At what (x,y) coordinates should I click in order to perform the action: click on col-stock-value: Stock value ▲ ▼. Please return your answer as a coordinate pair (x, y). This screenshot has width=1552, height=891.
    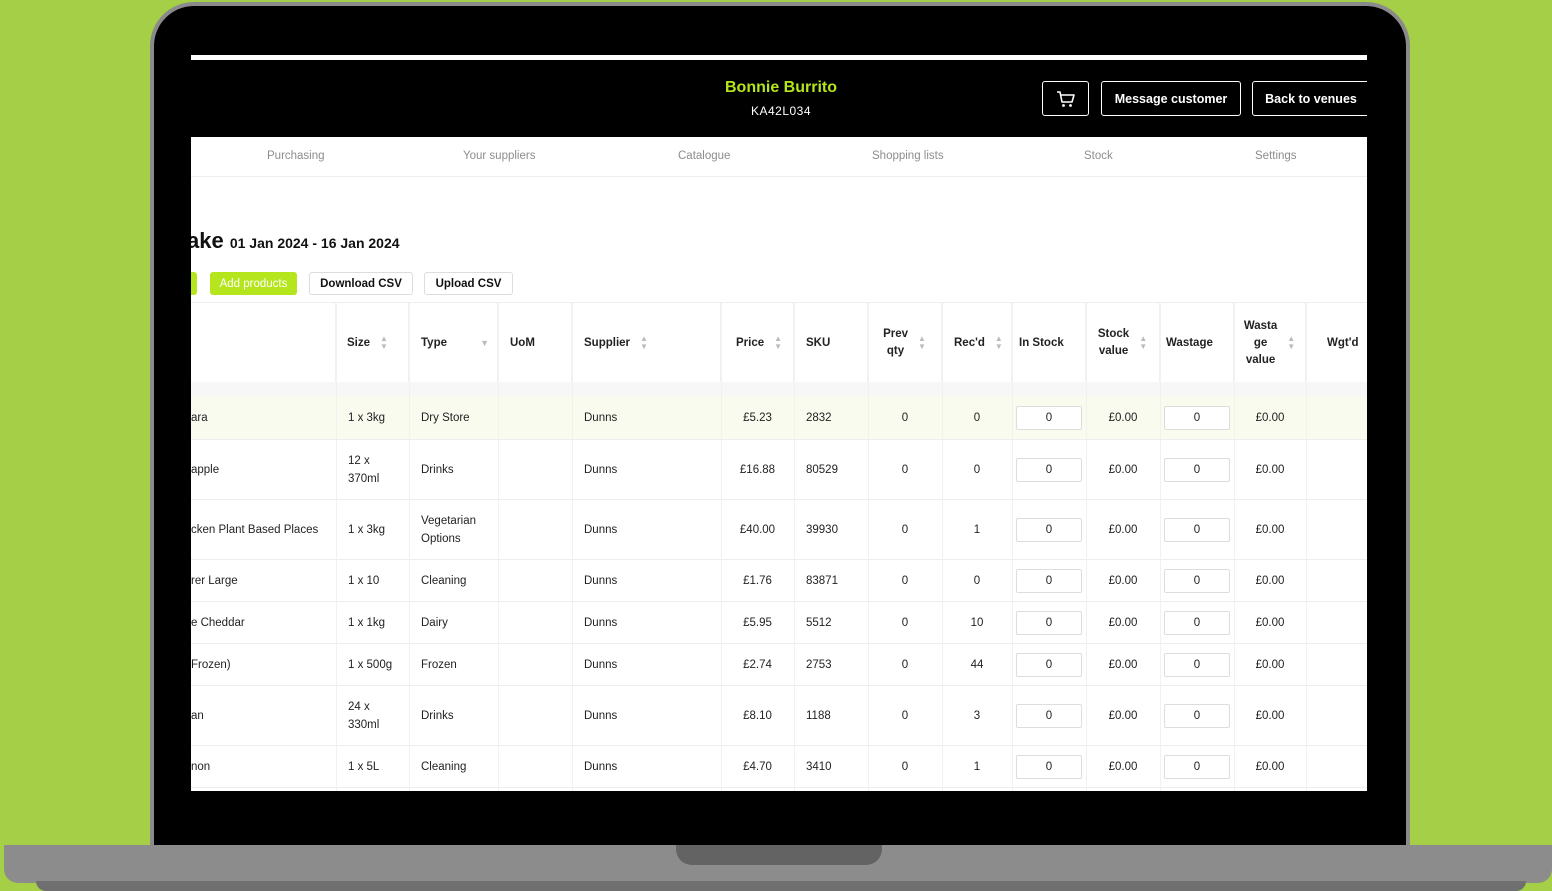
    Looking at the image, I should click on (1123, 343).